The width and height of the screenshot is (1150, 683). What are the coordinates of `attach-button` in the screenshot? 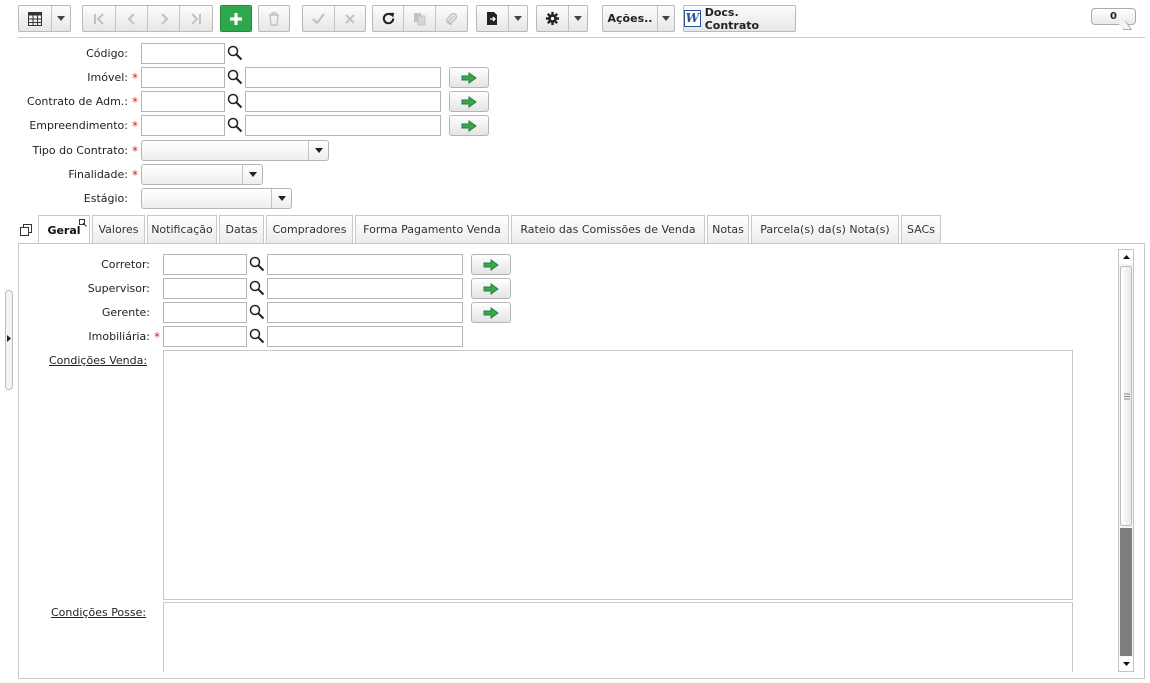 It's located at (451, 18).